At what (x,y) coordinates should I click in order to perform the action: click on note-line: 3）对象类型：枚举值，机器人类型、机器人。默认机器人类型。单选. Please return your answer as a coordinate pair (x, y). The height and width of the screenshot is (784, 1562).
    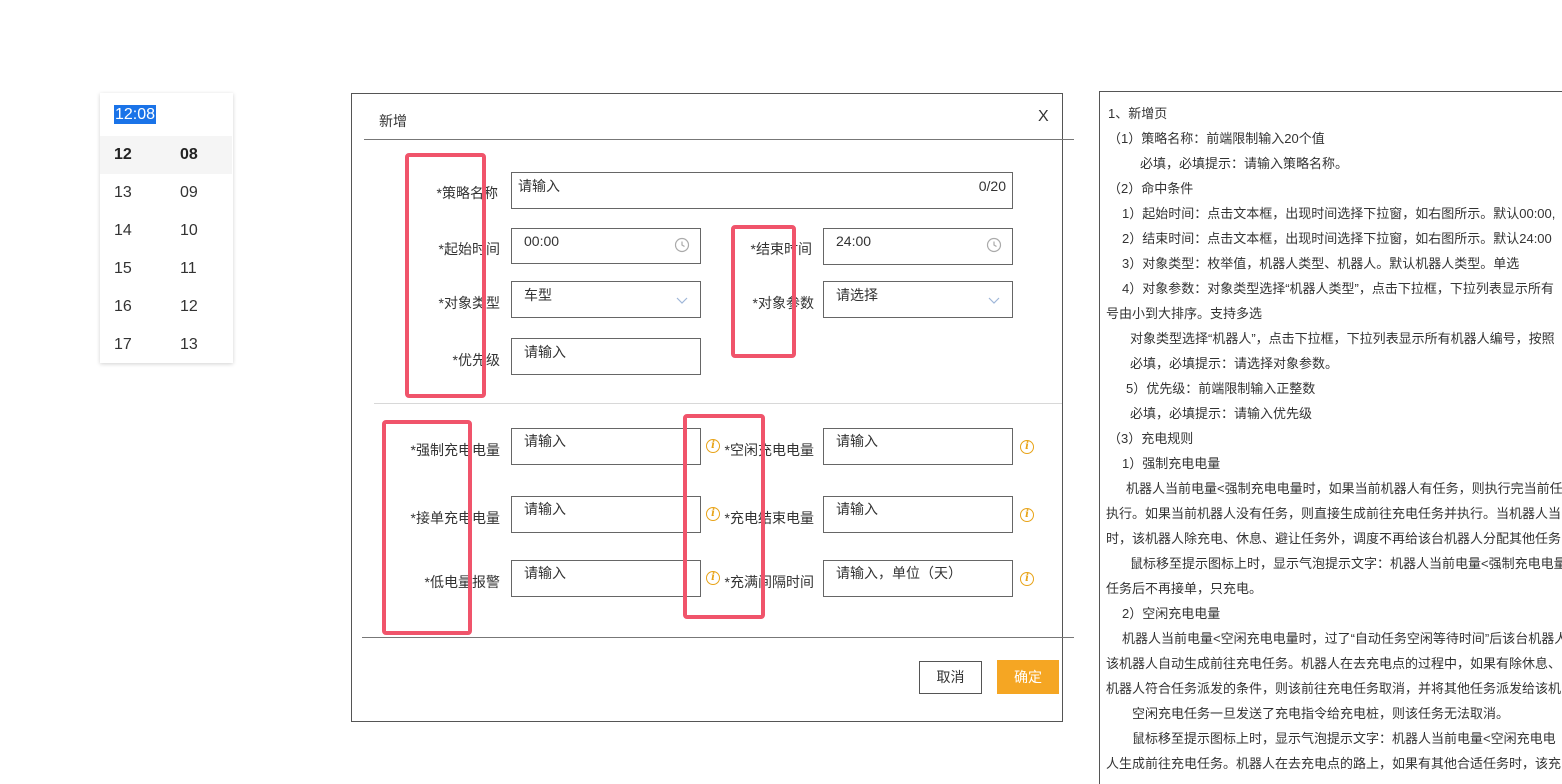
    Looking at the image, I should click on (1321, 263).